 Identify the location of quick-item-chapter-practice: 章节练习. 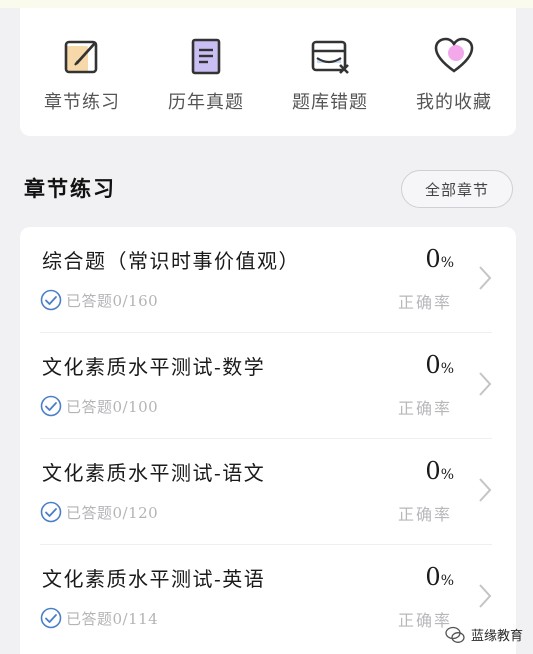
(82, 72).